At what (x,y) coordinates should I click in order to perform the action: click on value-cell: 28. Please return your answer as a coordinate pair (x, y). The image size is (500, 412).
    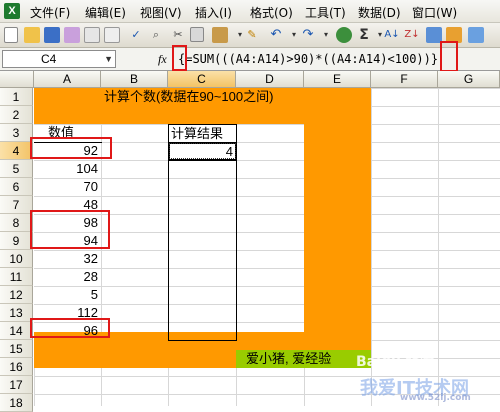
    Looking at the image, I should click on (66, 277).